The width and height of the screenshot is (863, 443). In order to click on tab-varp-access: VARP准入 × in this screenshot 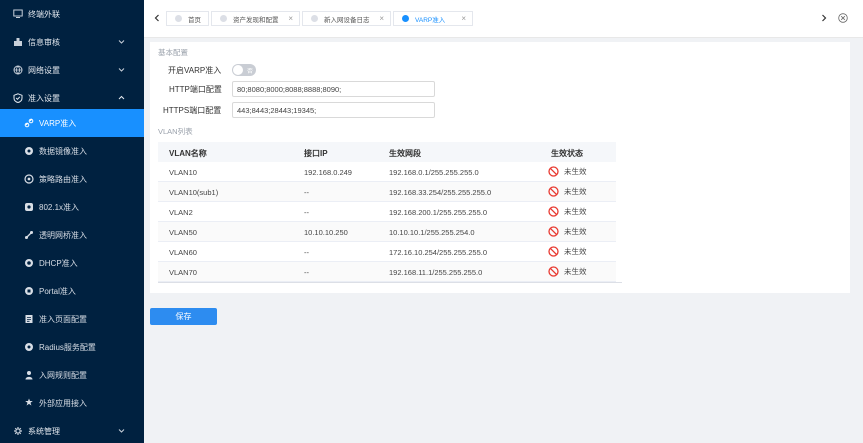, I will do `click(433, 18)`.